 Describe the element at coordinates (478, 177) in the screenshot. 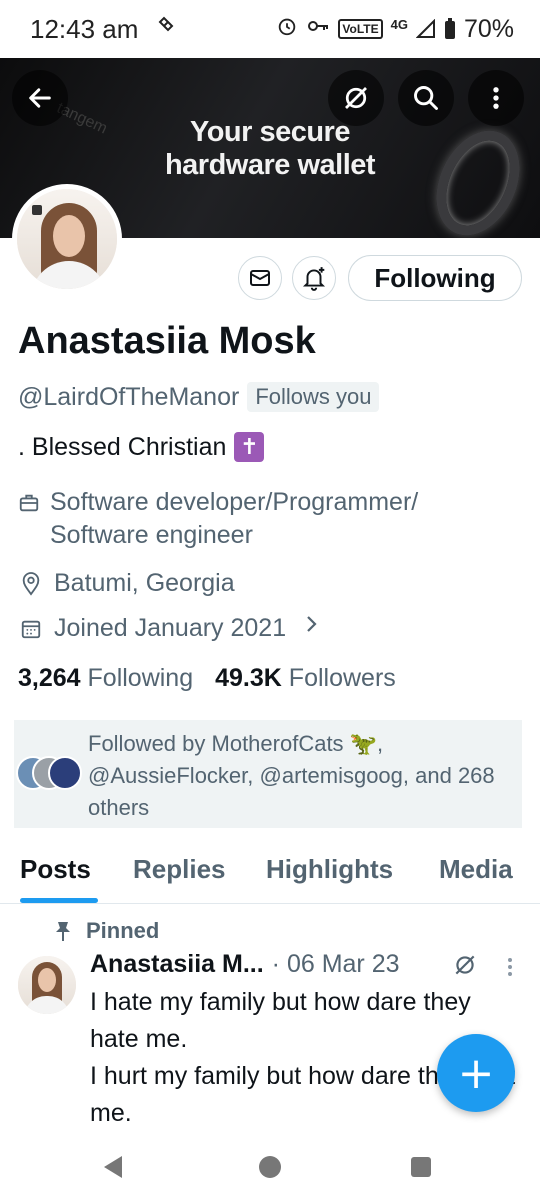

I see `banner-ring-image` at that location.